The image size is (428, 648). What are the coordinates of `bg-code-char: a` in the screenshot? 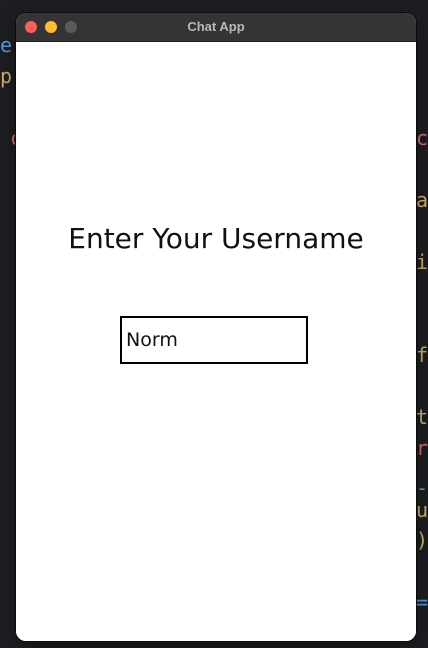 It's located at (422, 200).